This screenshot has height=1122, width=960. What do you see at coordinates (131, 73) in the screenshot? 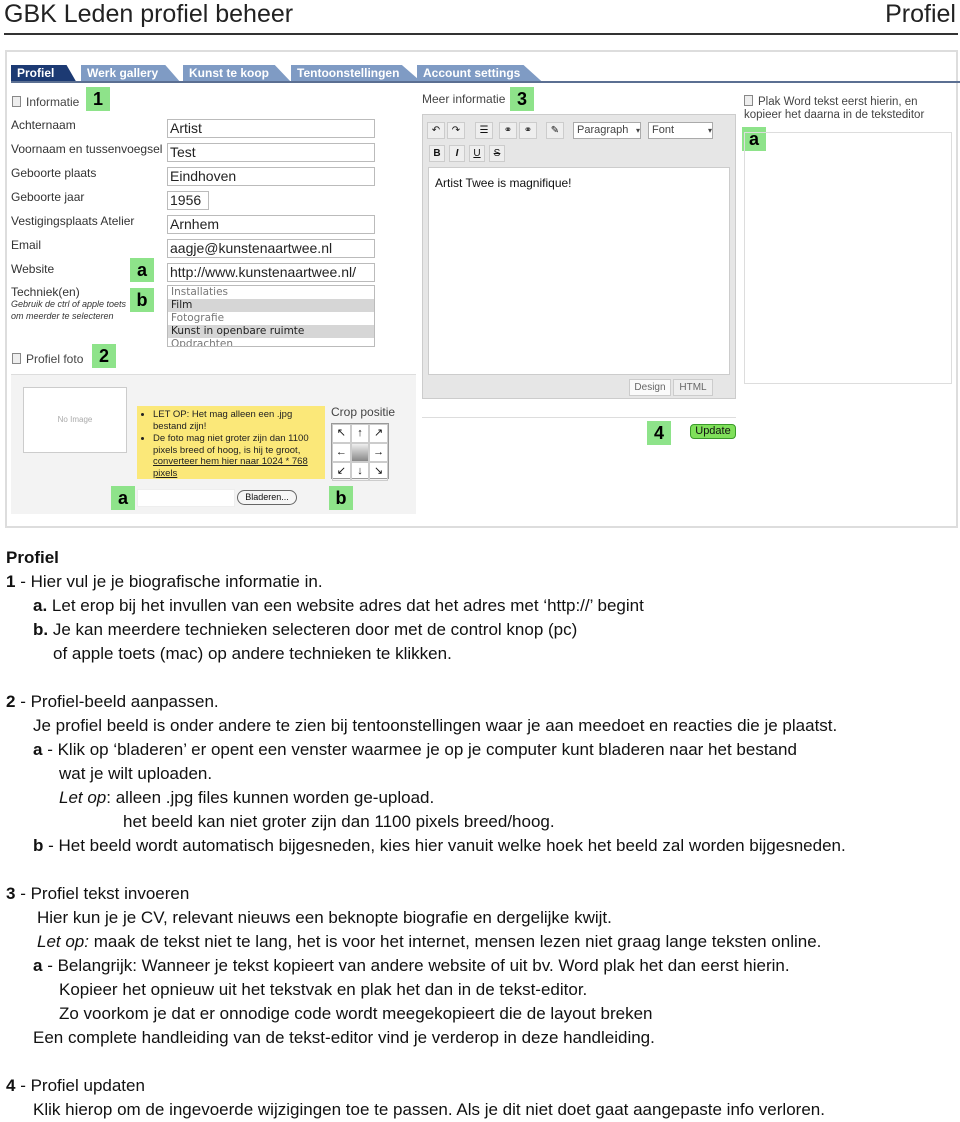
I see `tab-werk-gallery: Werk gallery` at bounding box center [131, 73].